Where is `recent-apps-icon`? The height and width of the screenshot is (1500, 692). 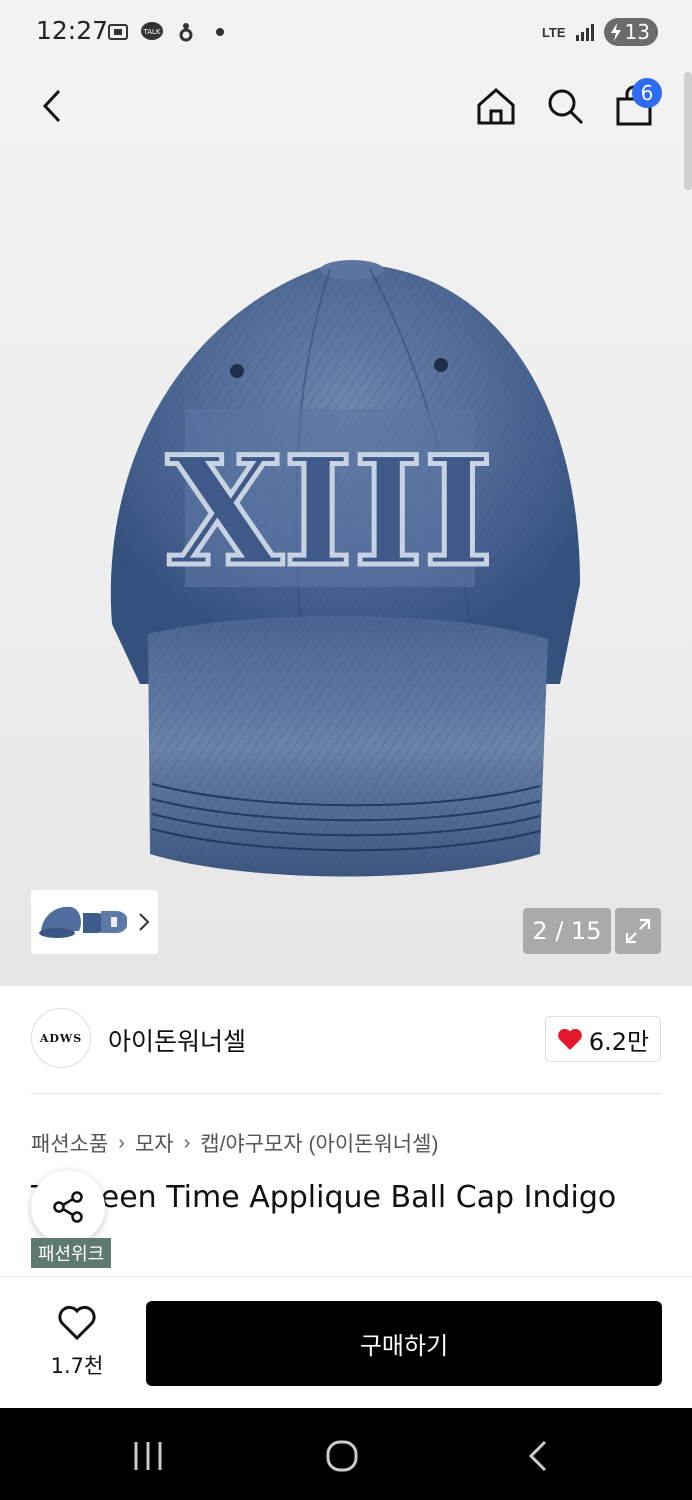 recent-apps-icon is located at coordinates (148, 1456).